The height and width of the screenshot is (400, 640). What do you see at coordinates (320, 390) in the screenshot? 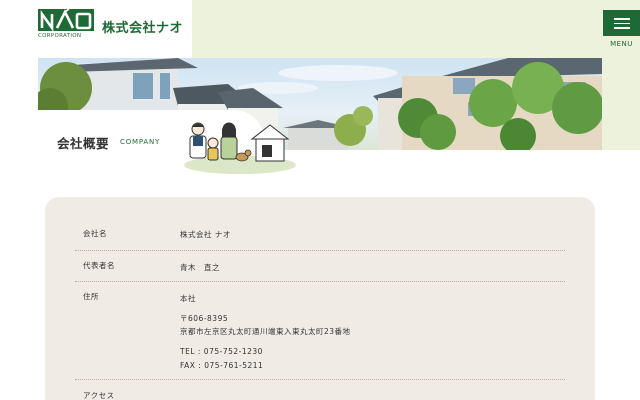
I see `info-row-access: アクセス` at bounding box center [320, 390].